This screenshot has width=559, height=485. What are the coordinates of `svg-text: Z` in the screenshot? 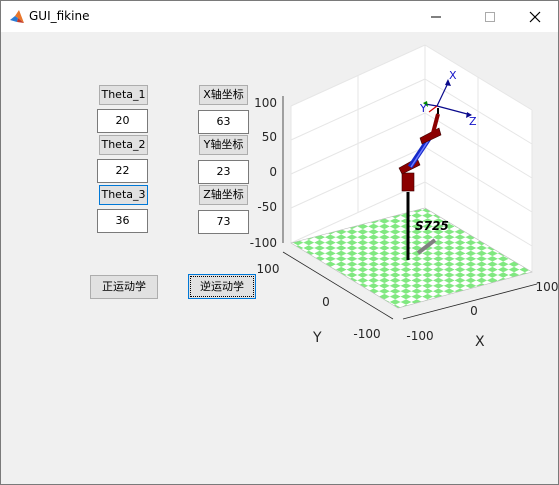 It's located at (473, 121).